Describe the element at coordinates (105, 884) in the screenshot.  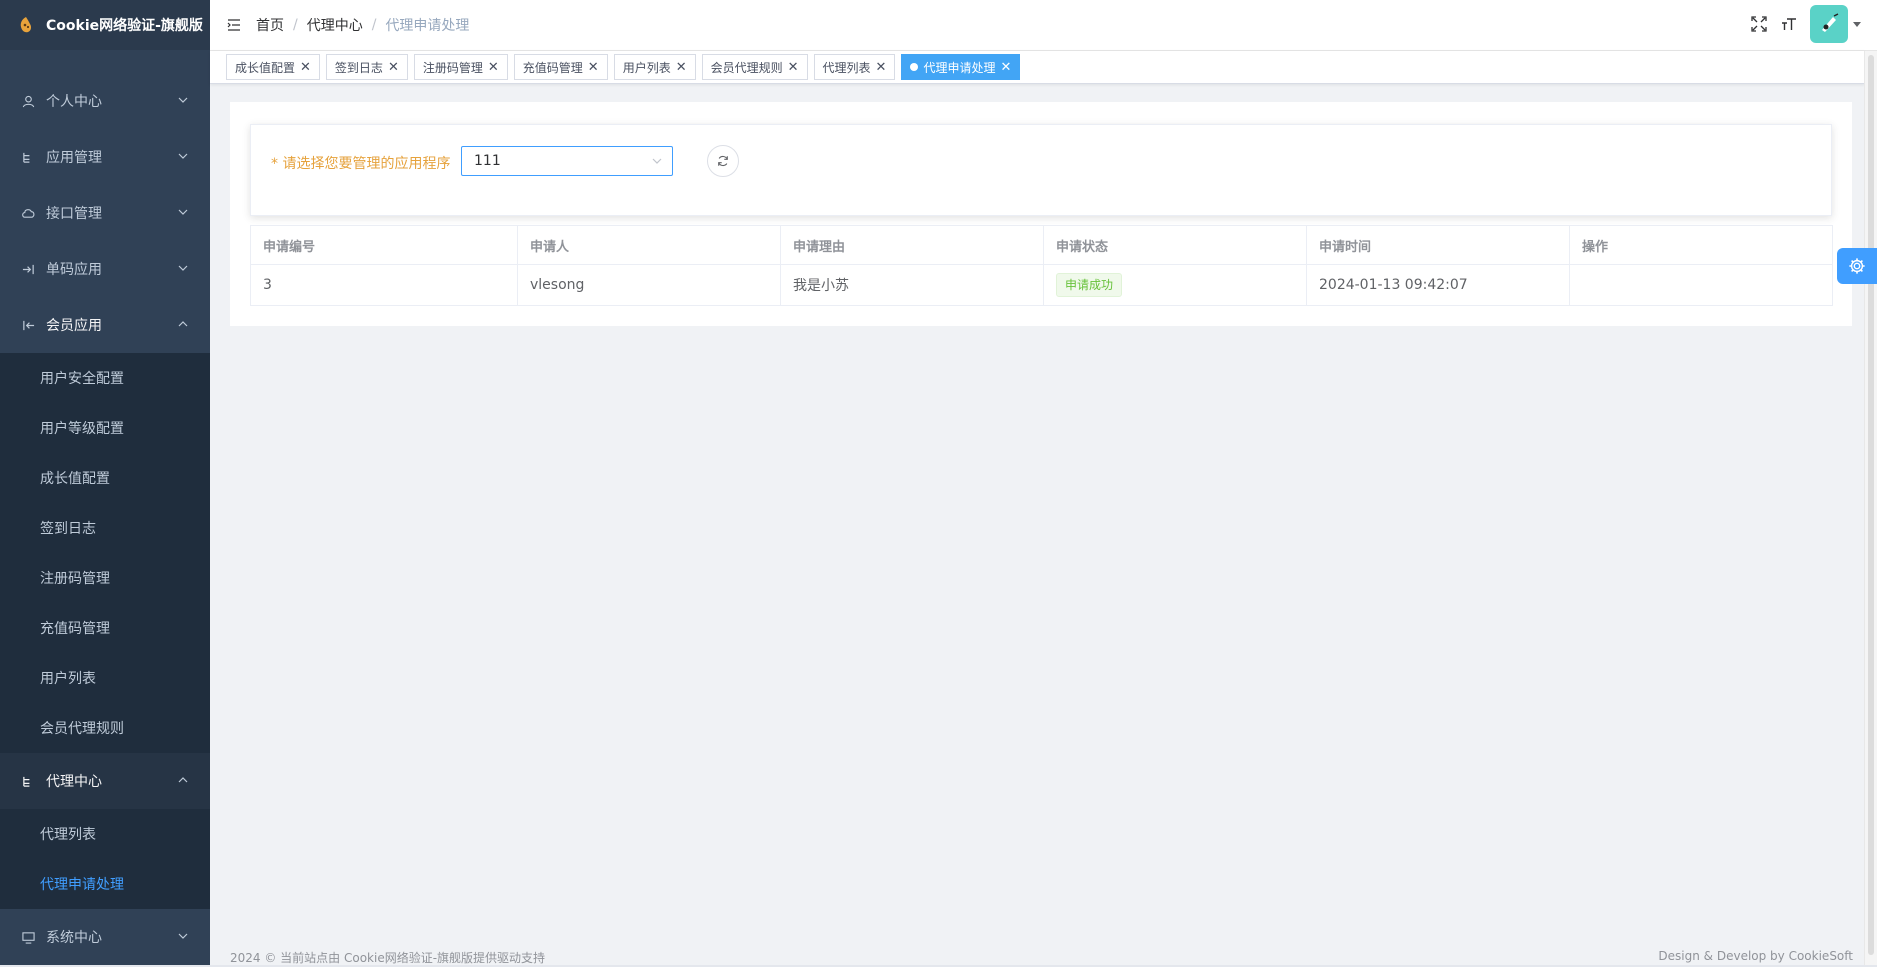
I see `sidebar-item-agent-apply: 代理申请处理` at that location.